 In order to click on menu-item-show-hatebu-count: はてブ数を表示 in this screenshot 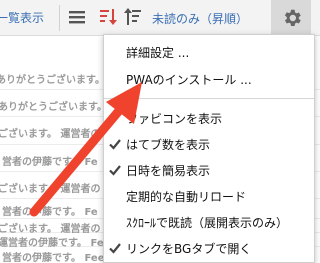, I will do `click(209, 145)`.